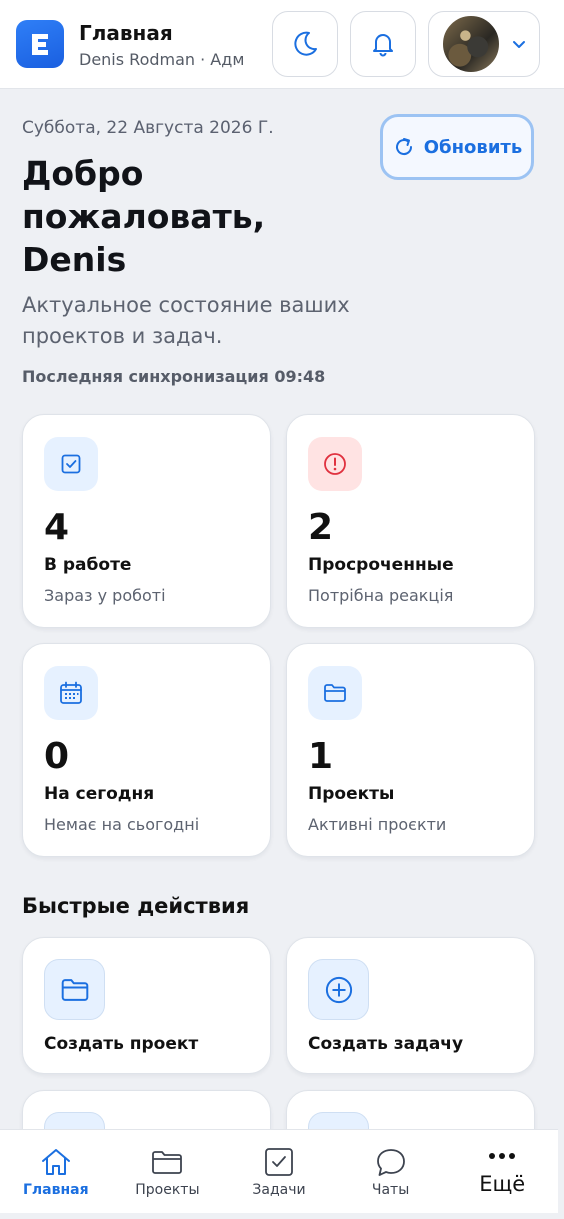 Image resolution: width=564 pixels, height=1219 pixels. I want to click on stat-value: 2, so click(321, 527).